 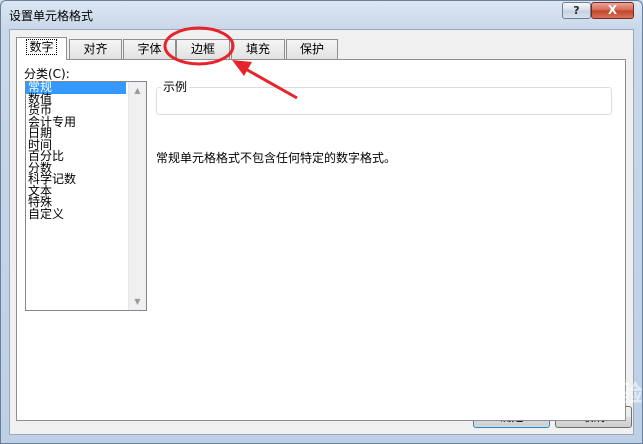 What do you see at coordinates (612, 10) in the screenshot?
I see `close-button: X` at bounding box center [612, 10].